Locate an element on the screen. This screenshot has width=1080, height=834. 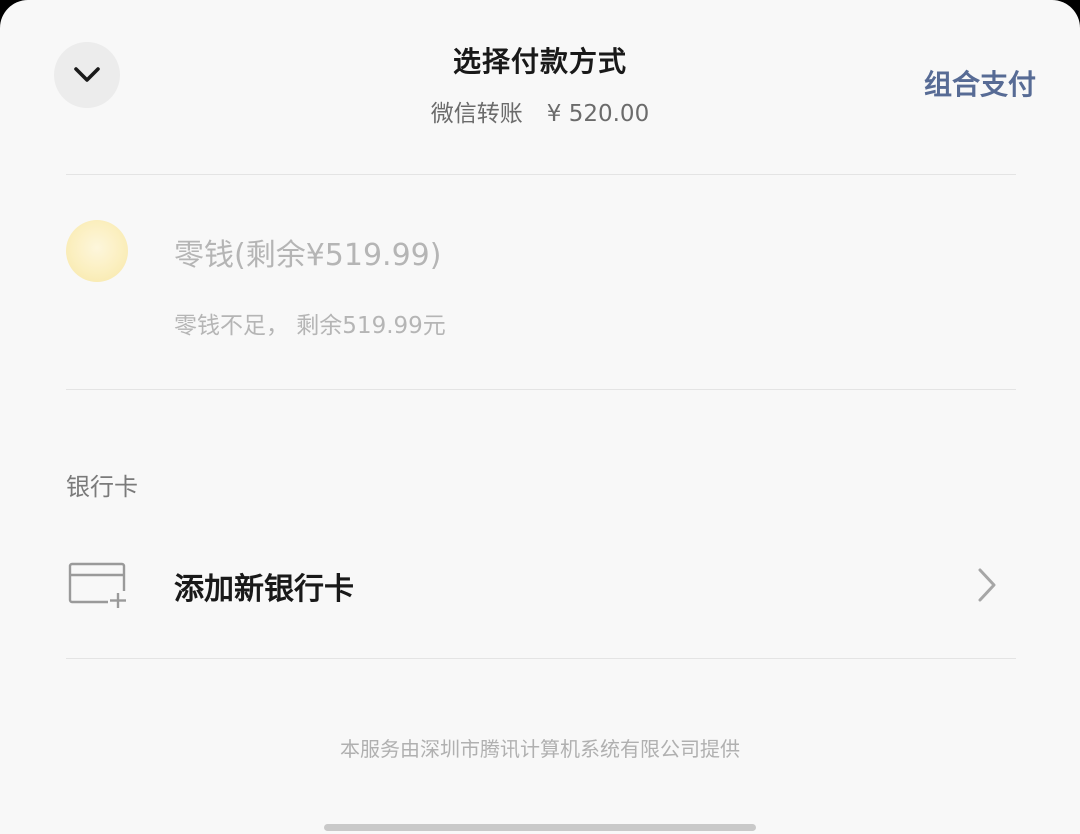
chevron-right-icon is located at coordinates (987, 585).